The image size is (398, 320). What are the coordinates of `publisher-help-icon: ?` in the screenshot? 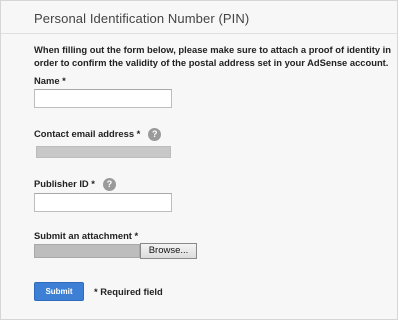 It's located at (109, 185).